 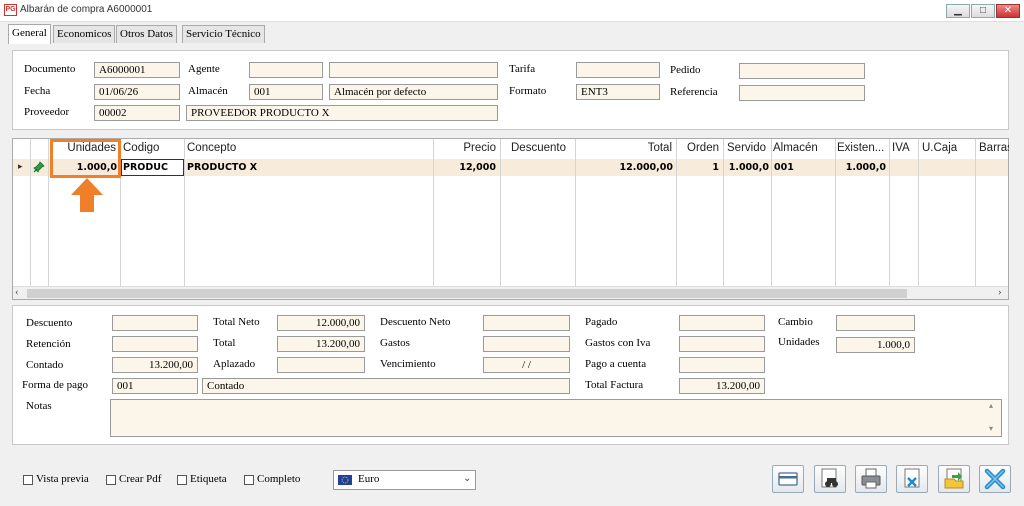 What do you see at coordinates (286, 70) in the screenshot?
I see `agente-code-field` at bounding box center [286, 70].